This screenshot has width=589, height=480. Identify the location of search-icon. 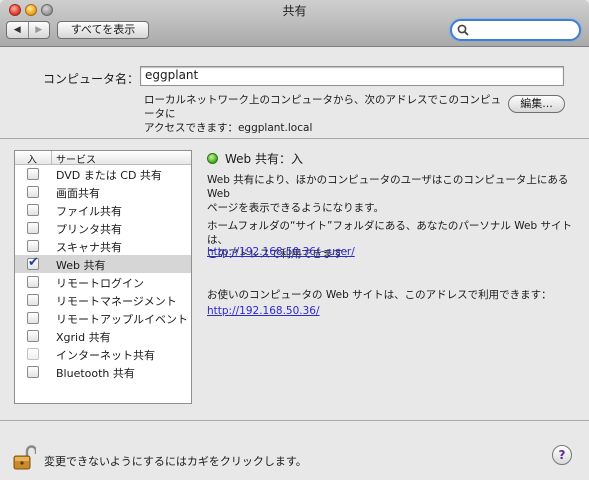
(463, 30).